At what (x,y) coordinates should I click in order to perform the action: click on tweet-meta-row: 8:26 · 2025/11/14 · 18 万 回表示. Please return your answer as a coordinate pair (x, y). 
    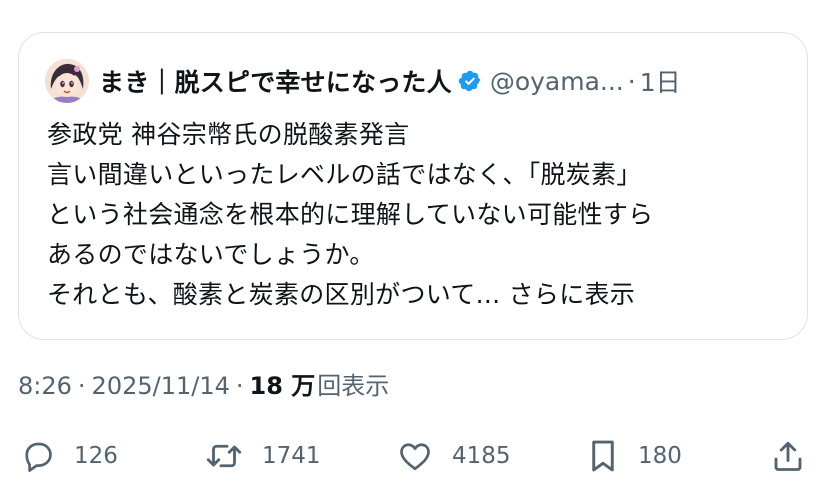
    Looking at the image, I should click on (203, 383).